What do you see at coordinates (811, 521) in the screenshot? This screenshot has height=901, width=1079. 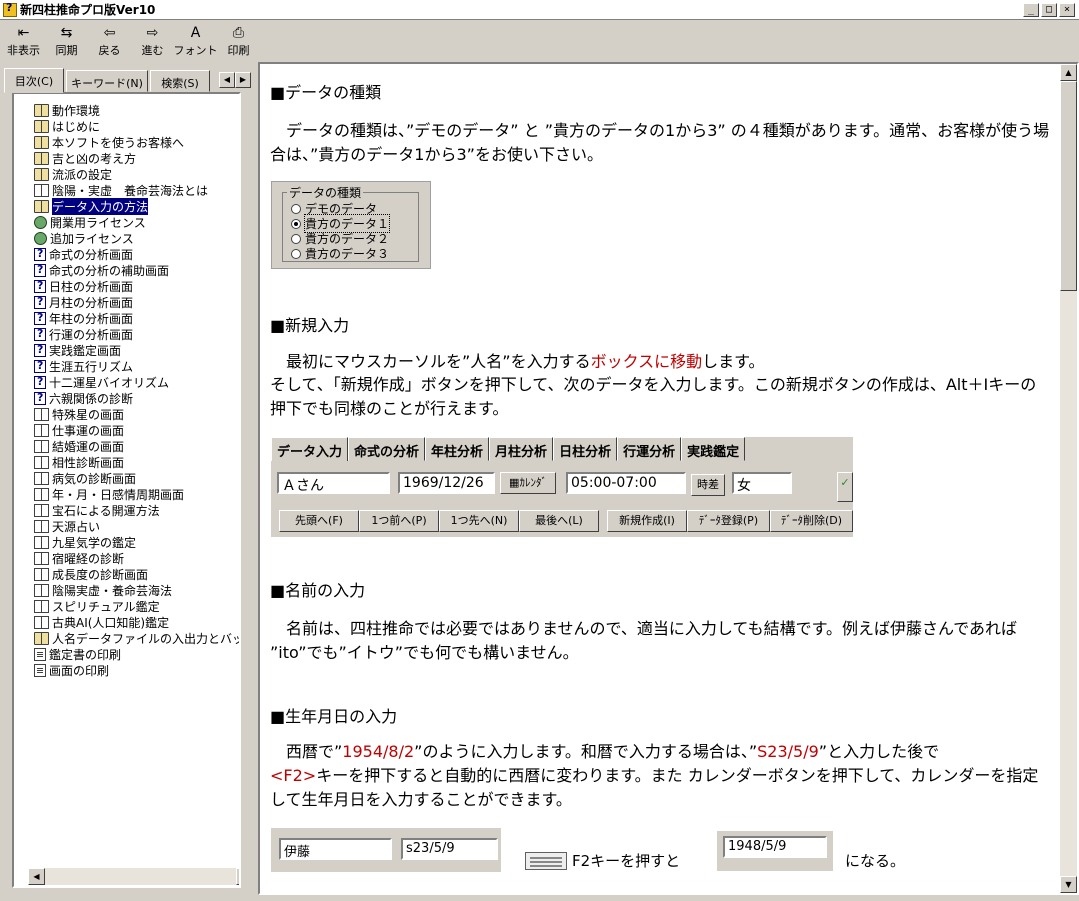 I see `delete-record-button: ﾃﾞｰﾀ削除(D)` at bounding box center [811, 521].